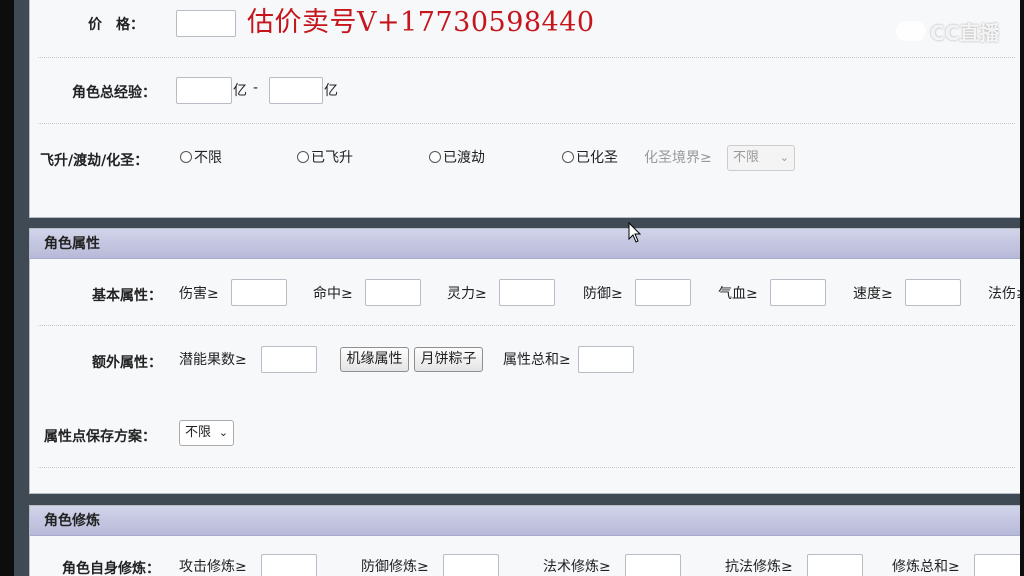  What do you see at coordinates (213, 567) in the screenshot?
I see `attack-cult-label: 攻击修炼≥` at bounding box center [213, 567].